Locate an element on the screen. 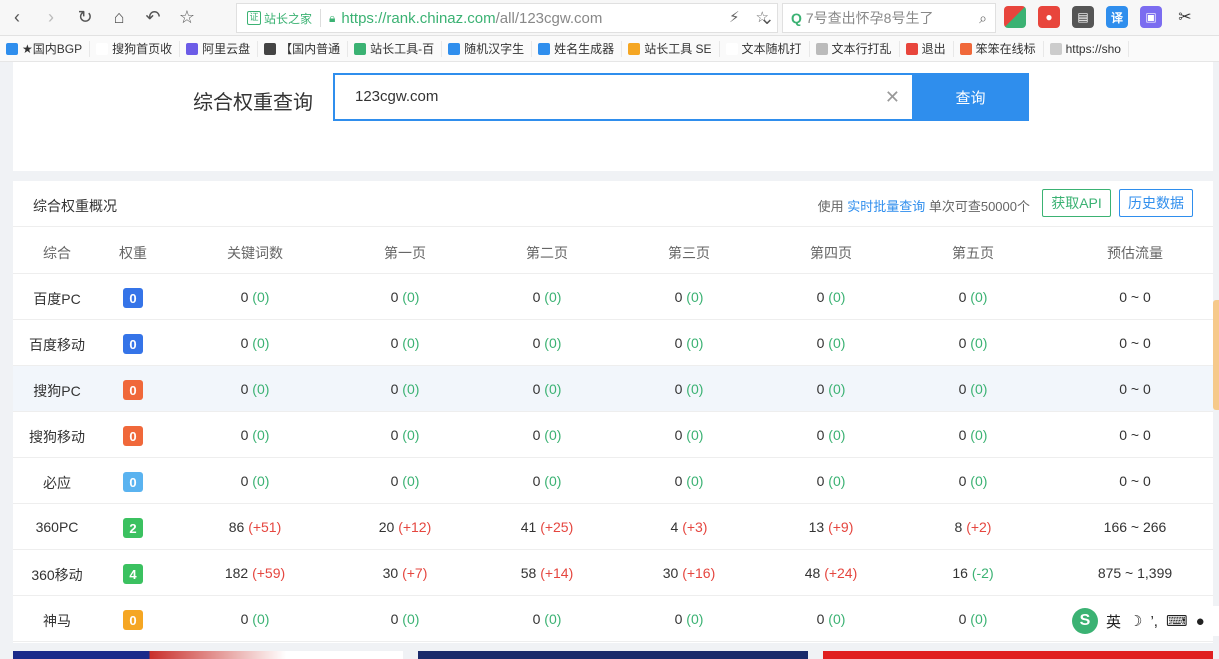 Image resolution: width=1219 pixels, height=659 pixels. punctuation-icon: ’, is located at coordinates (1154, 621).